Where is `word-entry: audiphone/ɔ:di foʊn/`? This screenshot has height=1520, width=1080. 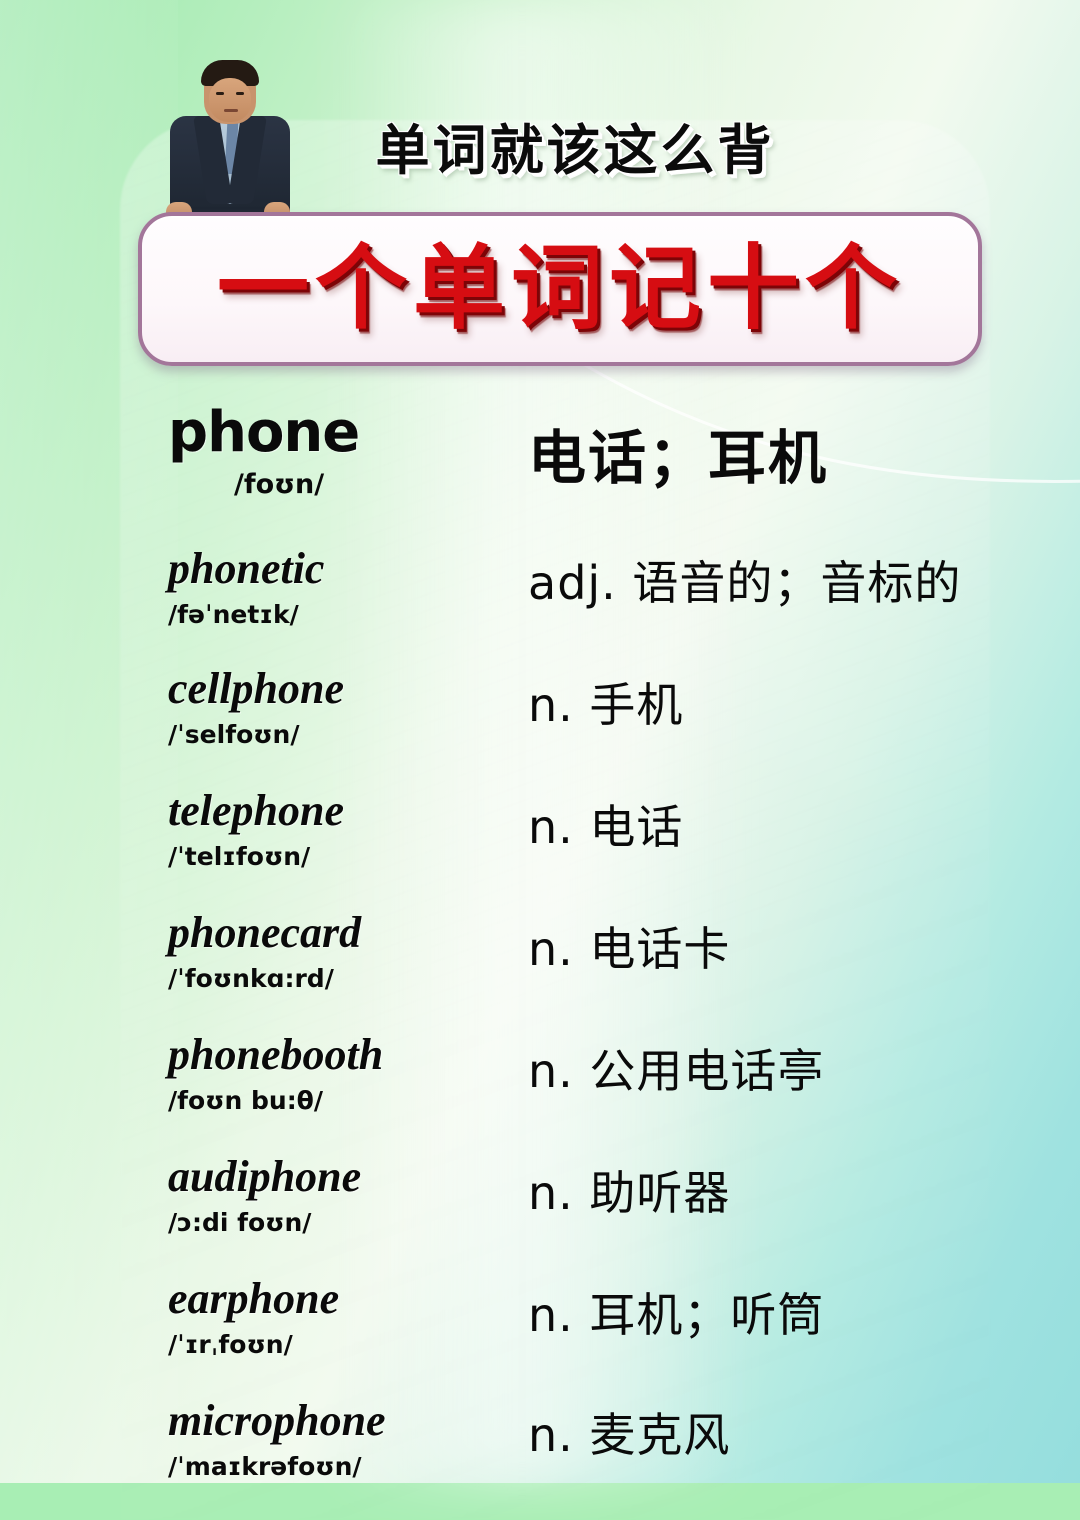 word-entry: audiphone/ɔ:di foʊn/ is located at coordinates (368, 1195).